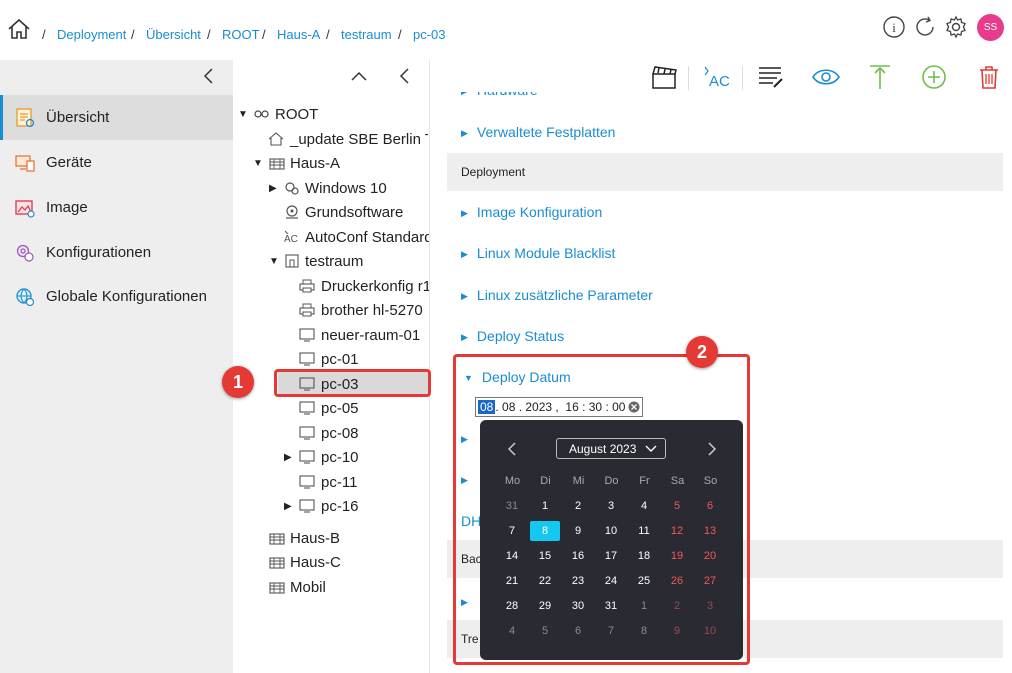 The image size is (1012, 673). What do you see at coordinates (238, 382) in the screenshot?
I see `callout-badge-1: 1` at bounding box center [238, 382].